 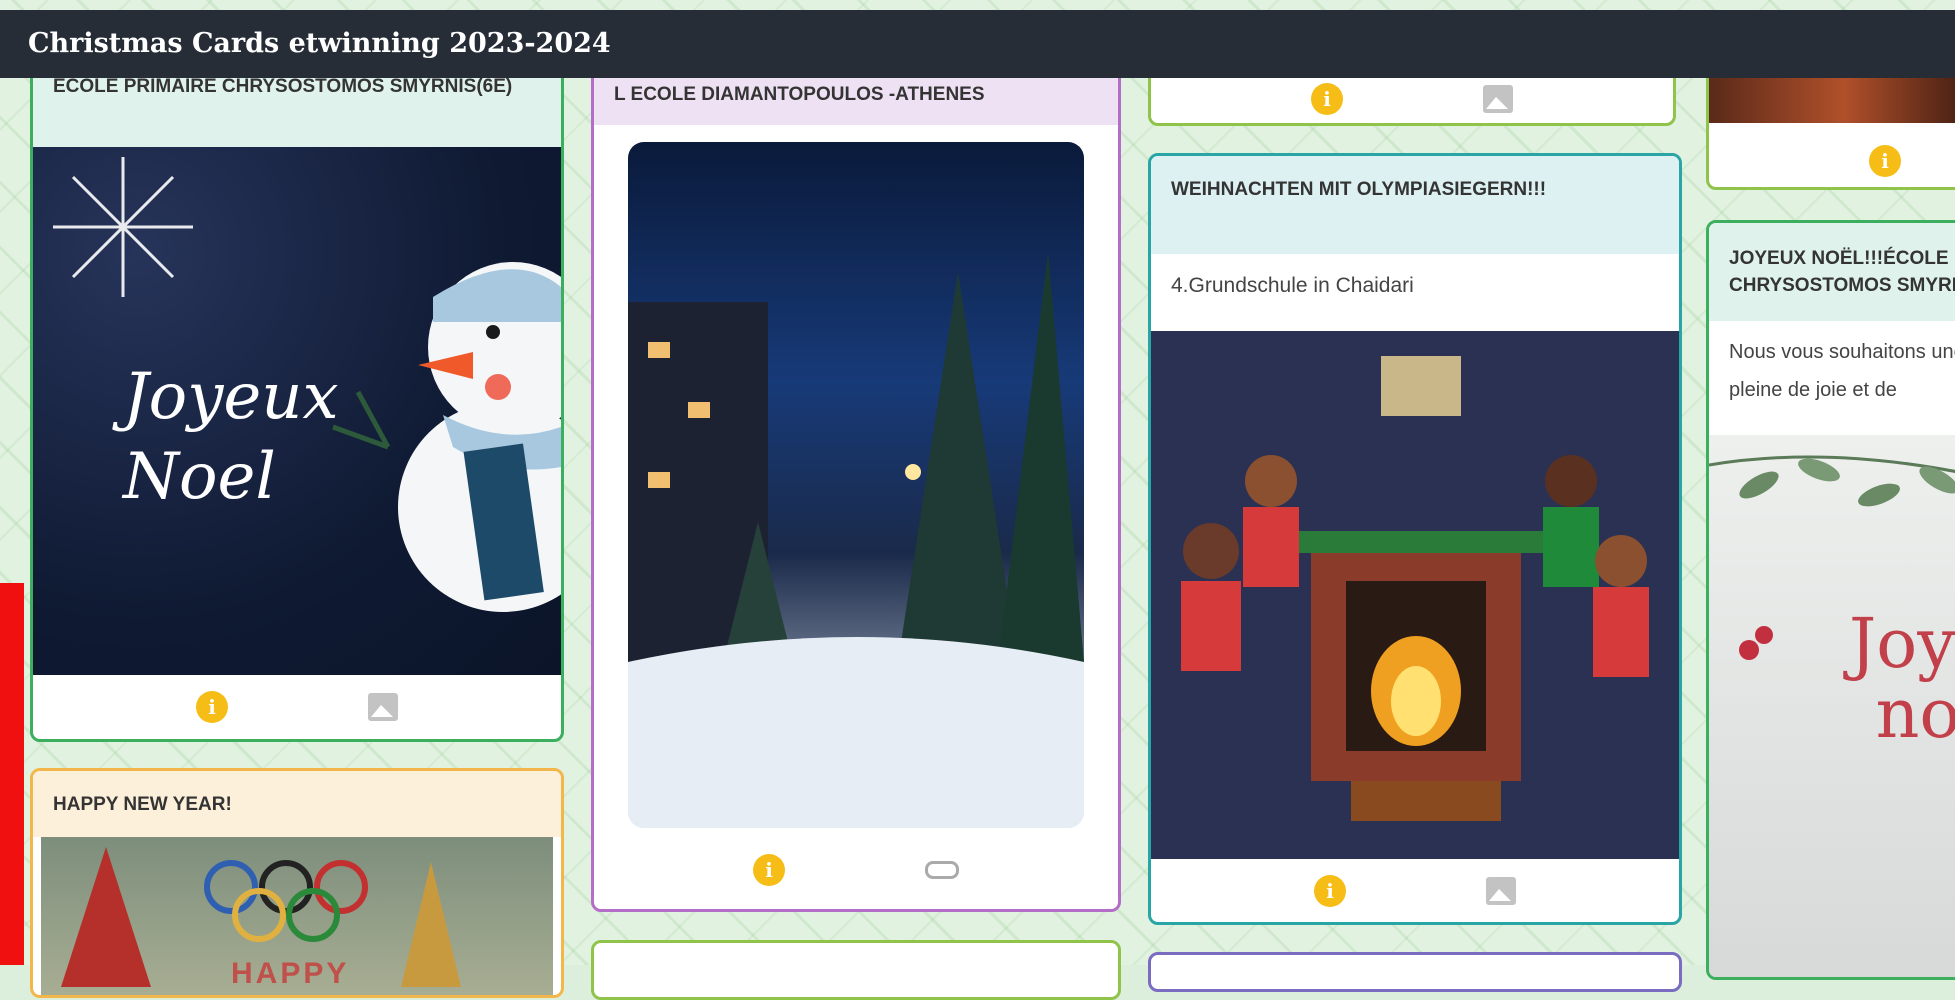 I want to click on card-title-text: WEIHNACHTEN MIT OLYMPIASIEGERN!!!, so click(x=1359, y=189).